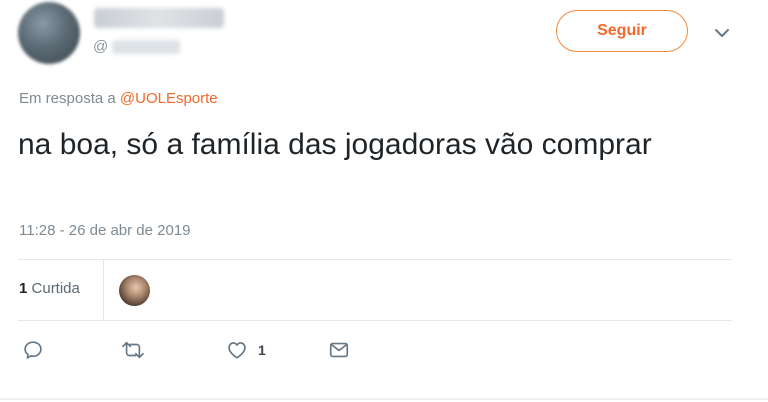 Image resolution: width=768 pixels, height=402 pixels. Describe the element at coordinates (134, 290) in the screenshot. I see `liker-avatar` at that location.